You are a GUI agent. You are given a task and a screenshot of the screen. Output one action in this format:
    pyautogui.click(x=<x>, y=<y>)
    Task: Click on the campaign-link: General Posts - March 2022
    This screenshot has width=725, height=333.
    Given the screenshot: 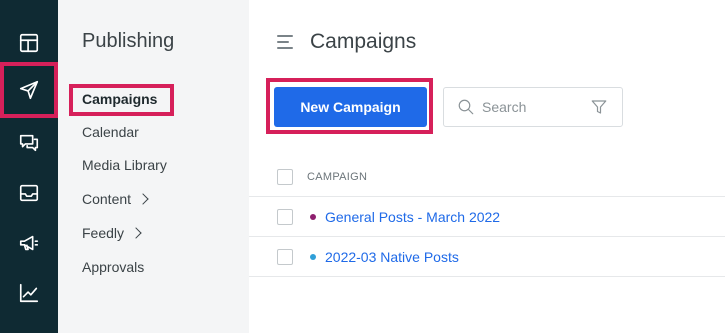 What is the action you would take?
    pyautogui.click(x=412, y=217)
    